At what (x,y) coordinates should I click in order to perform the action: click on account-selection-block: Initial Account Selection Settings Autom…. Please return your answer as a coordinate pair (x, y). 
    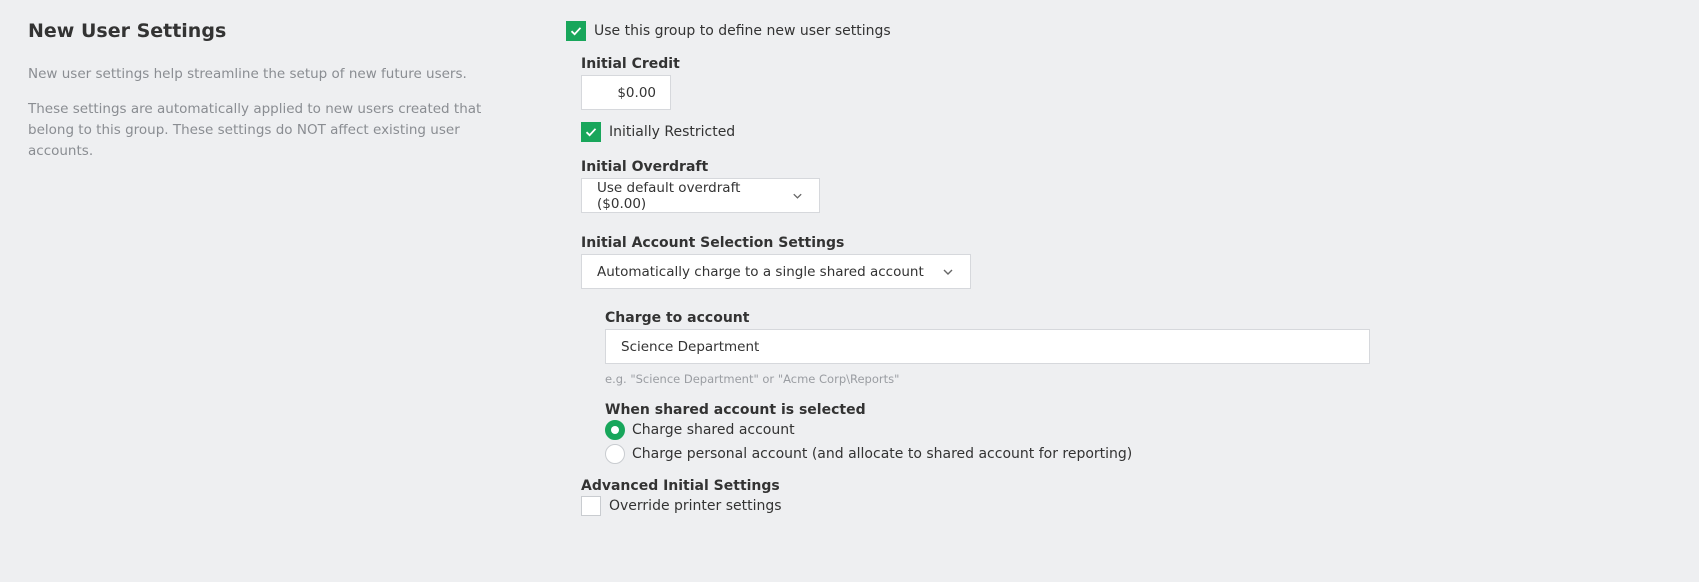
    Looking at the image, I should click on (1123, 262).